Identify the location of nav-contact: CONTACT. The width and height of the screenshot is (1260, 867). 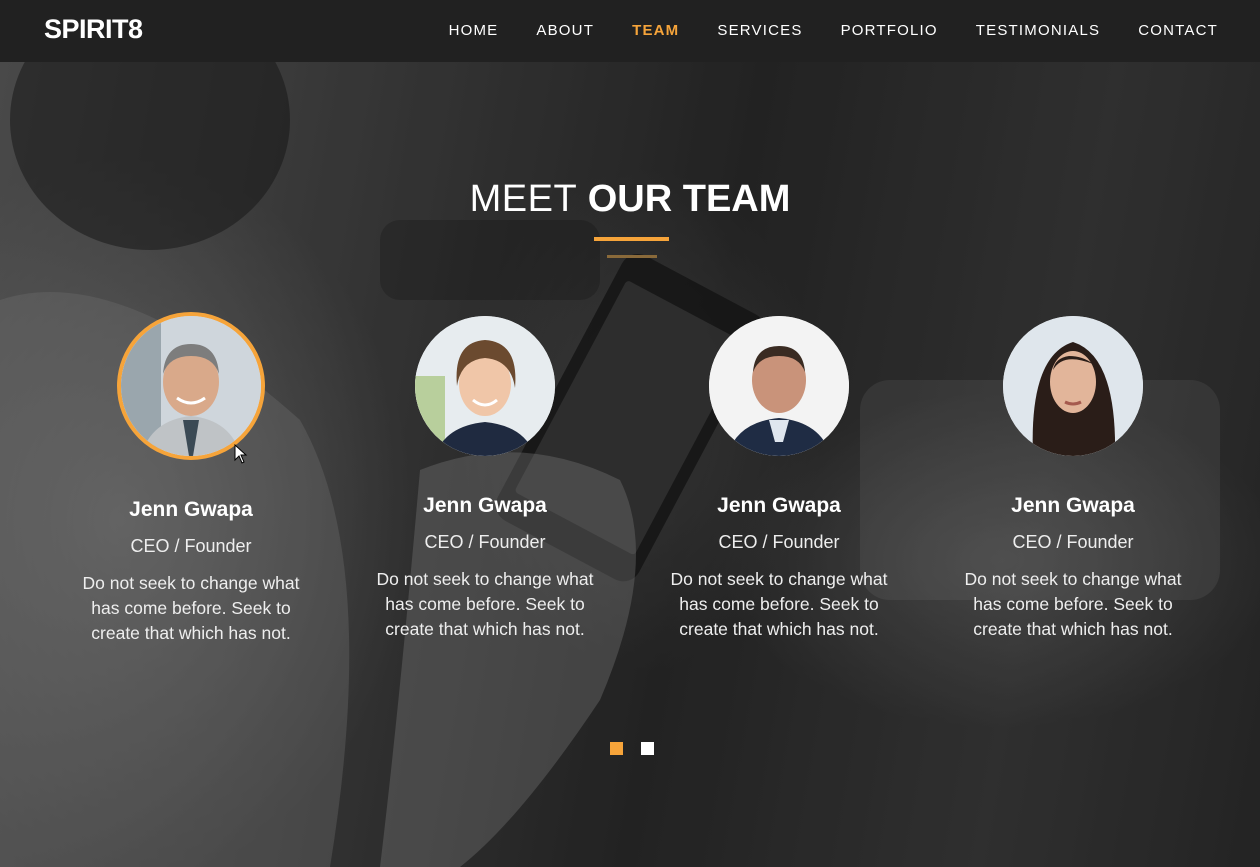
(1189, 31).